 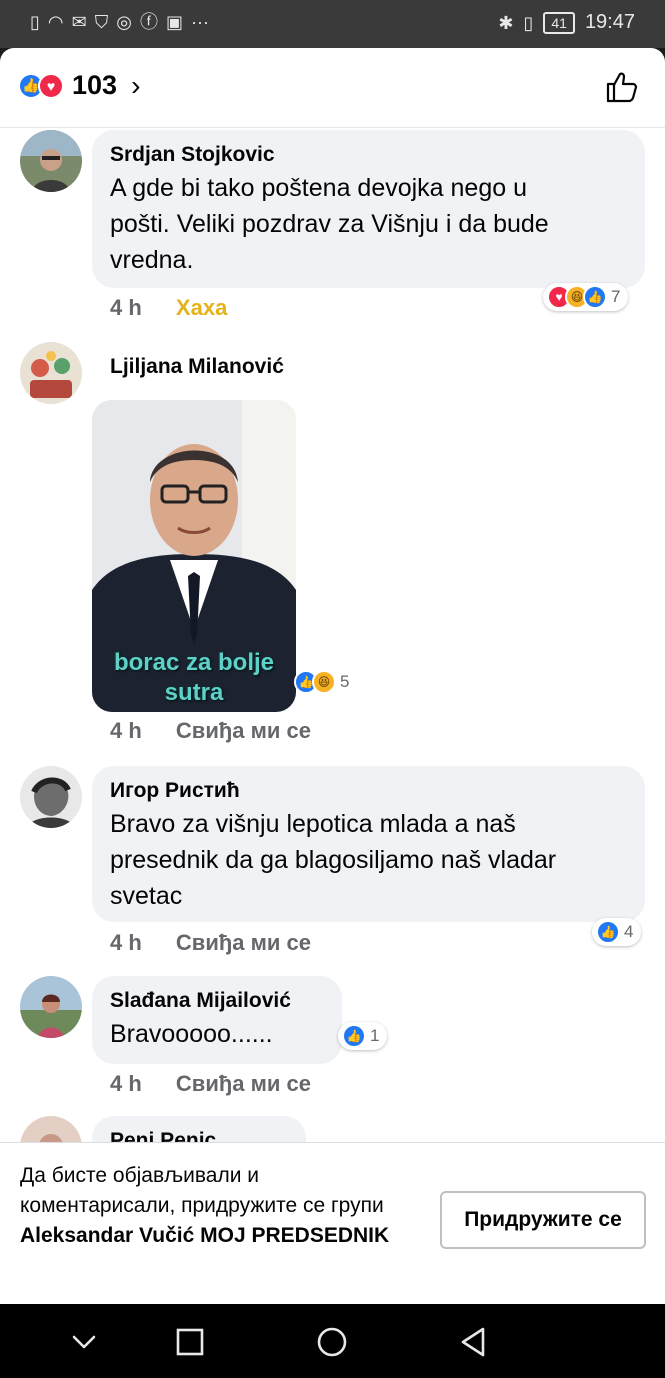 I want to click on status-right: ✱ ▯ 41 19:47, so click(x=566, y=22).